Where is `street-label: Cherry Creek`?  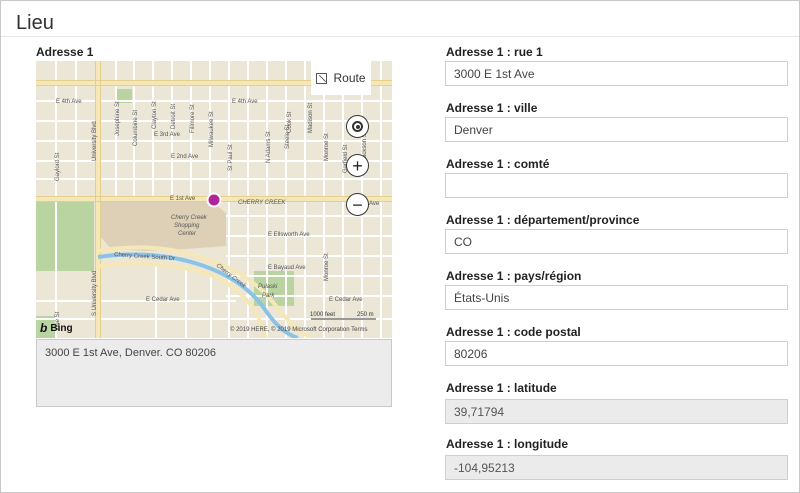 street-label: Cherry Creek is located at coordinates (189, 218).